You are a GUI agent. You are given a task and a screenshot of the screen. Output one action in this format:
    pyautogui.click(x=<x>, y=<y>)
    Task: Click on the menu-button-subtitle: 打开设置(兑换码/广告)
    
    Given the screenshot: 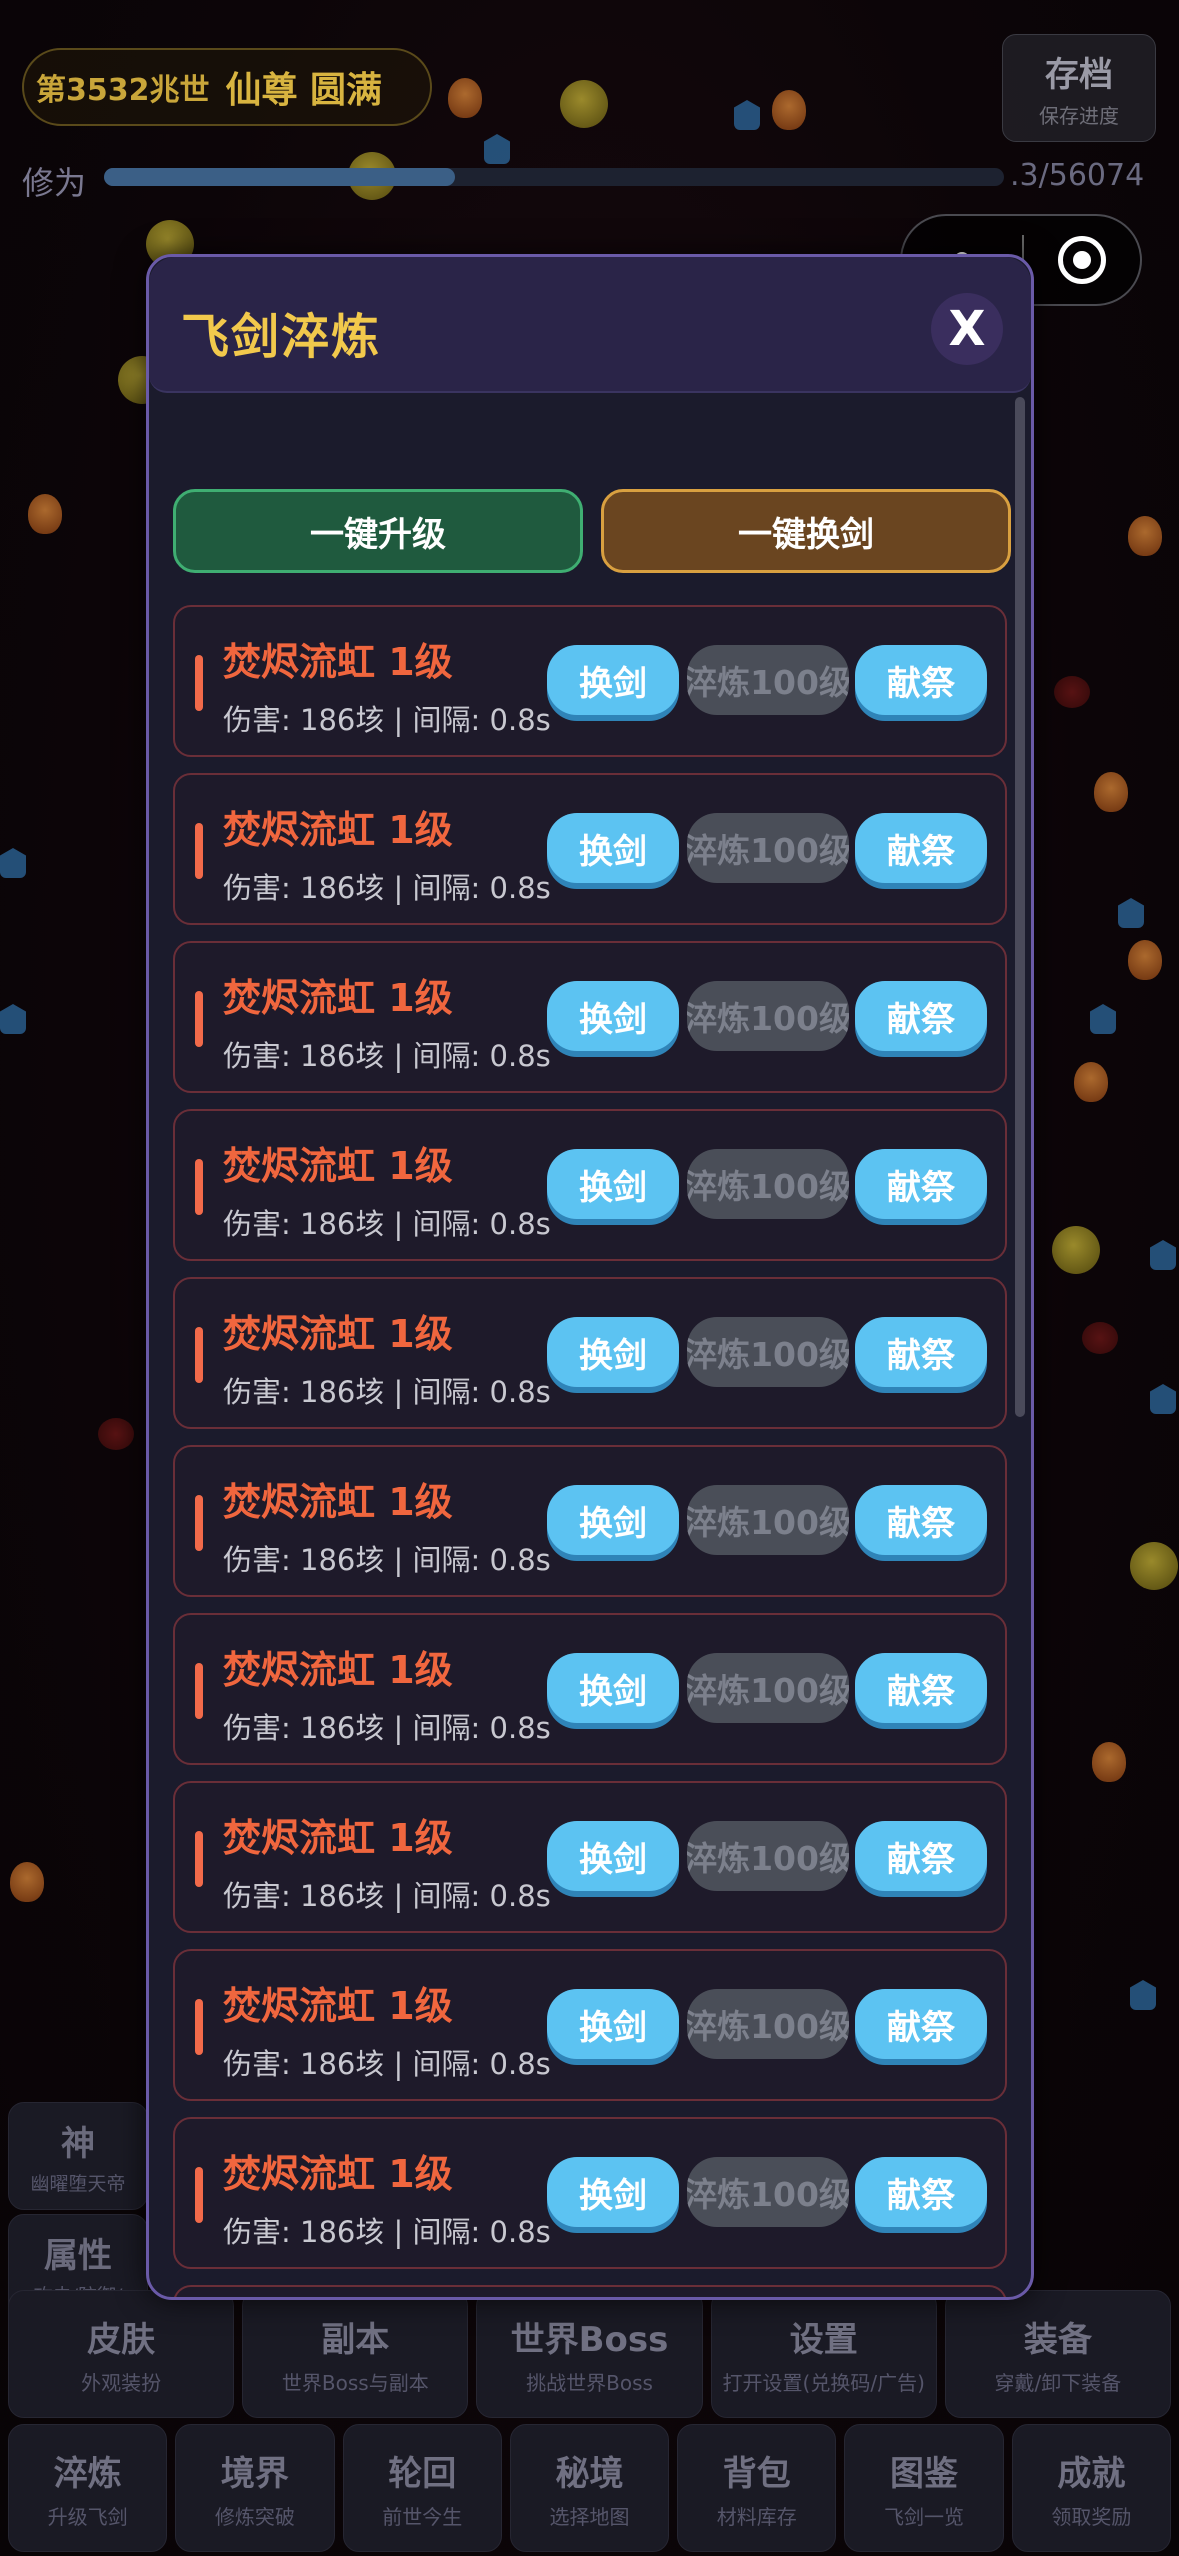 What is the action you would take?
    pyautogui.click(x=823, y=2383)
    